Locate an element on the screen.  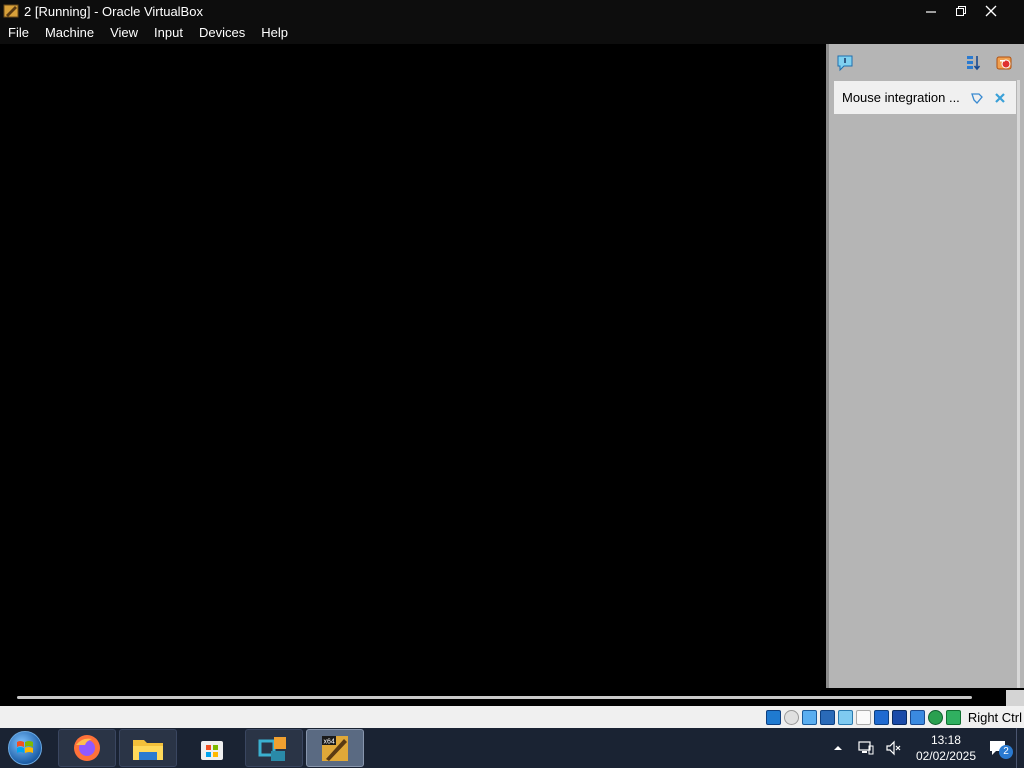
network-icon is located at coordinates (827, 717).